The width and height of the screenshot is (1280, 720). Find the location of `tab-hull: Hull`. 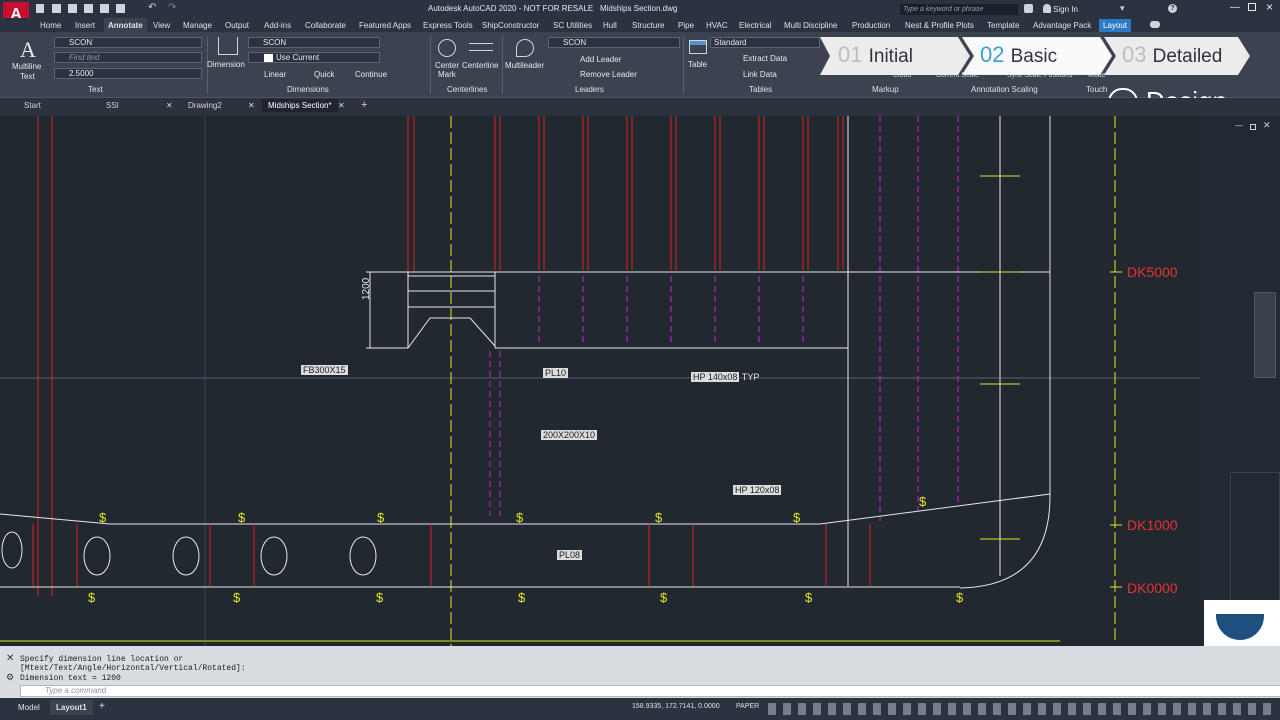

tab-hull: Hull is located at coordinates (610, 25).